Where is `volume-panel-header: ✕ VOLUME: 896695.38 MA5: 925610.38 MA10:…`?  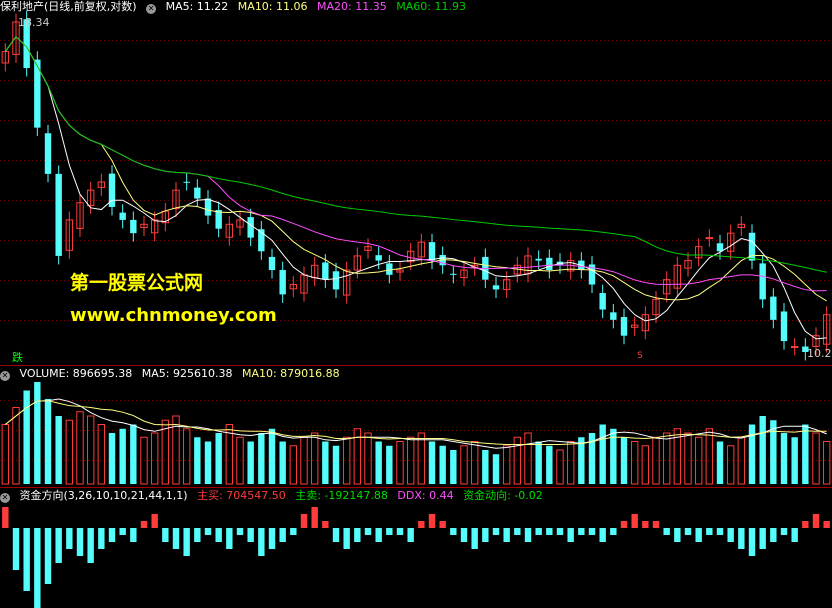
volume-panel-header: ✕ VOLUME: 896695.38 MA5: 925610.38 MA10:… is located at coordinates (173, 374).